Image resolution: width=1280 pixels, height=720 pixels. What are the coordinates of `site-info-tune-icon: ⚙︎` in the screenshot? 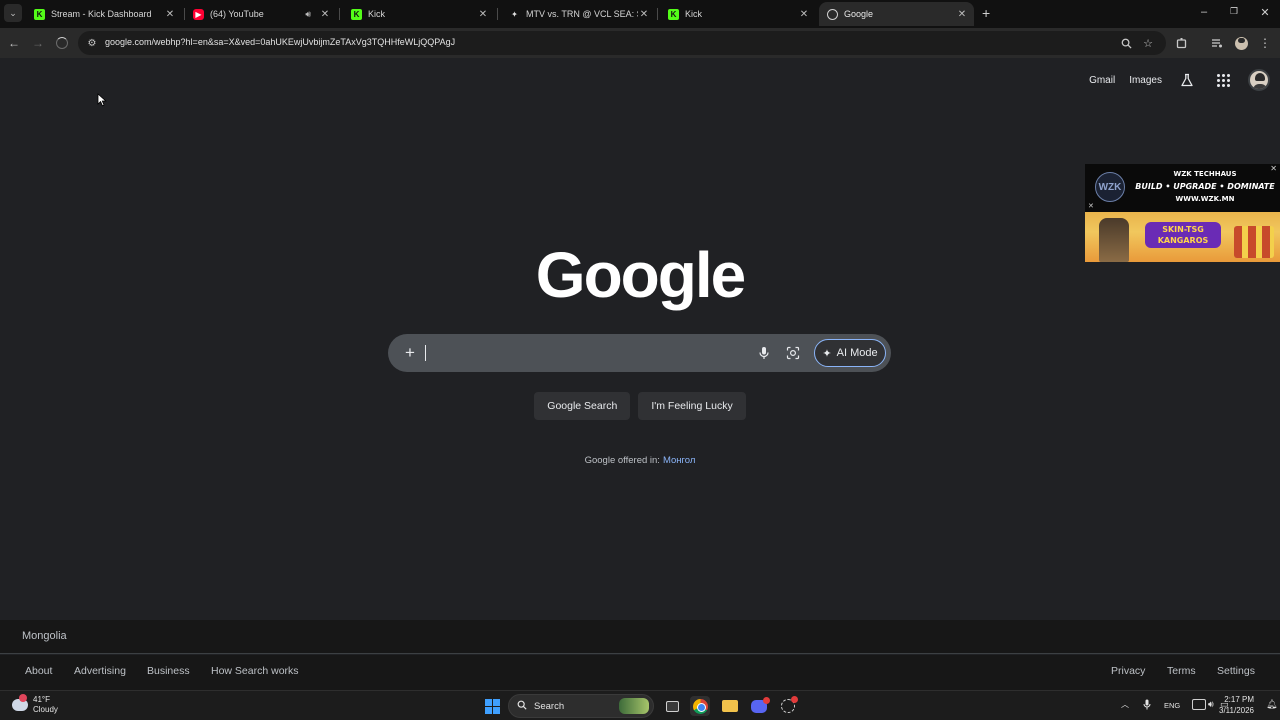 It's located at (92, 43).